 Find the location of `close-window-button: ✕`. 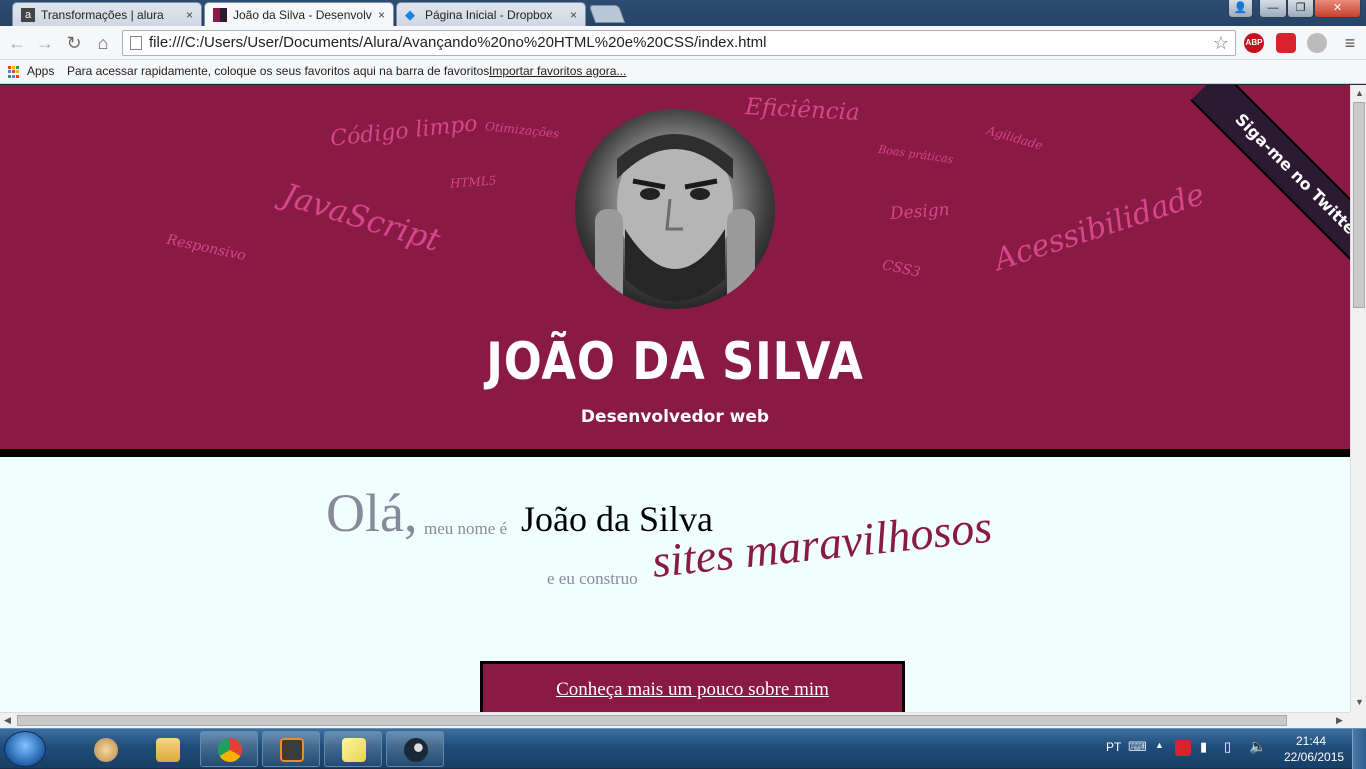

close-window-button: ✕ is located at coordinates (1337, 9).